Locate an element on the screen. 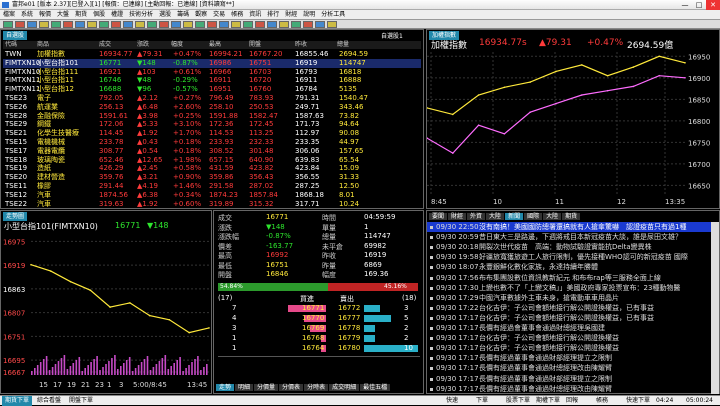  news-item: 09/30 20:18 開裂次世代疫苗 高端：動物試驗證實能抗Delta變異株 is located at coordinates (569, 247).